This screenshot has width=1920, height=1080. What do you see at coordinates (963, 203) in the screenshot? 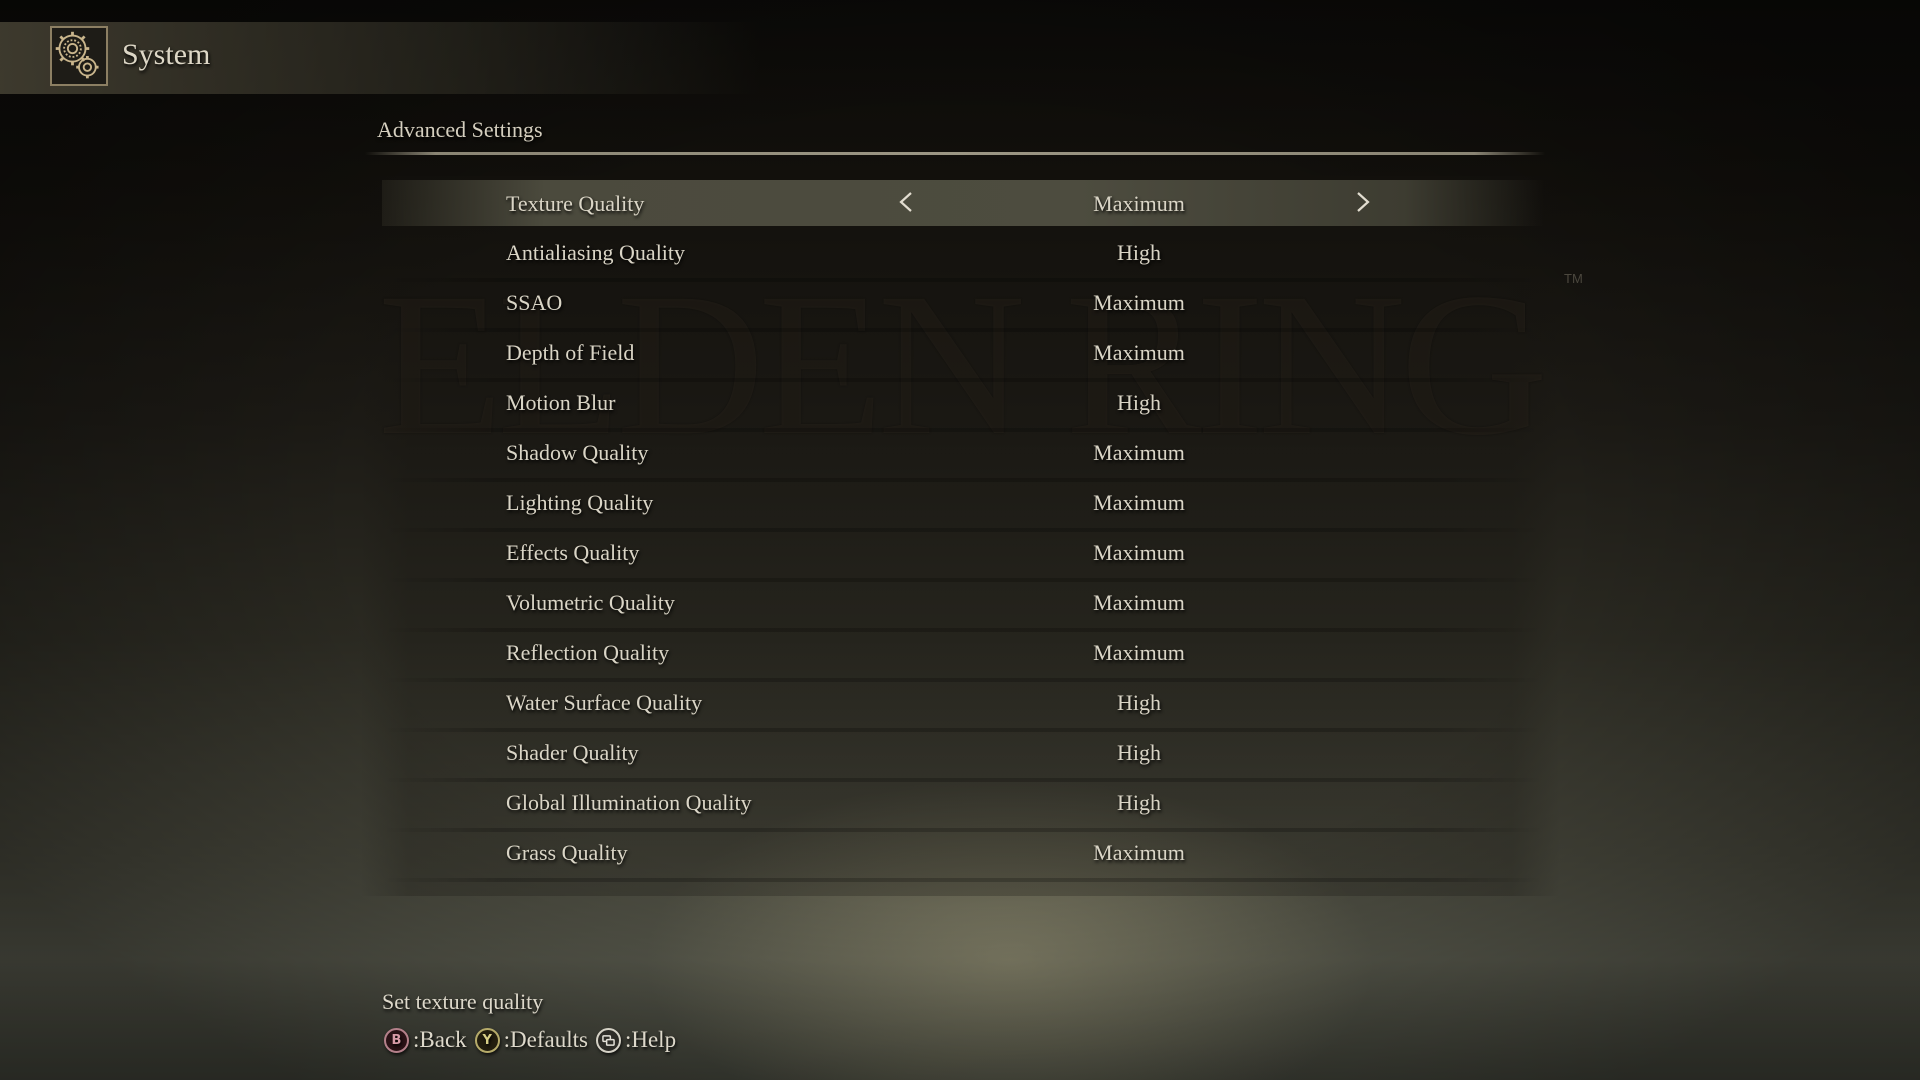
I see `setting-row: Texture Quality Maximum` at bounding box center [963, 203].